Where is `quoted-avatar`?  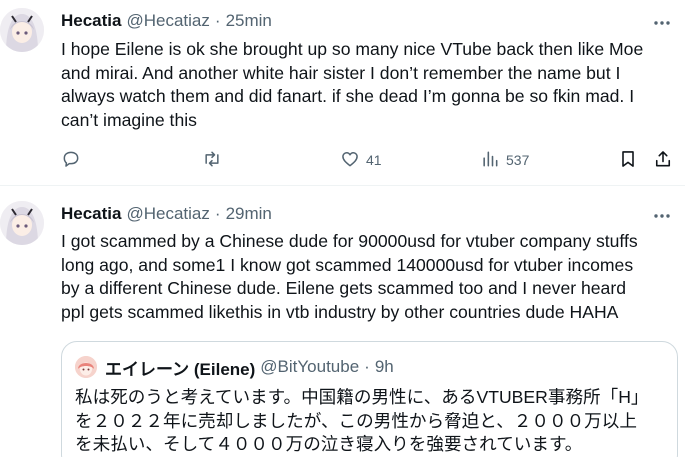
quoted-avatar is located at coordinates (86, 367).